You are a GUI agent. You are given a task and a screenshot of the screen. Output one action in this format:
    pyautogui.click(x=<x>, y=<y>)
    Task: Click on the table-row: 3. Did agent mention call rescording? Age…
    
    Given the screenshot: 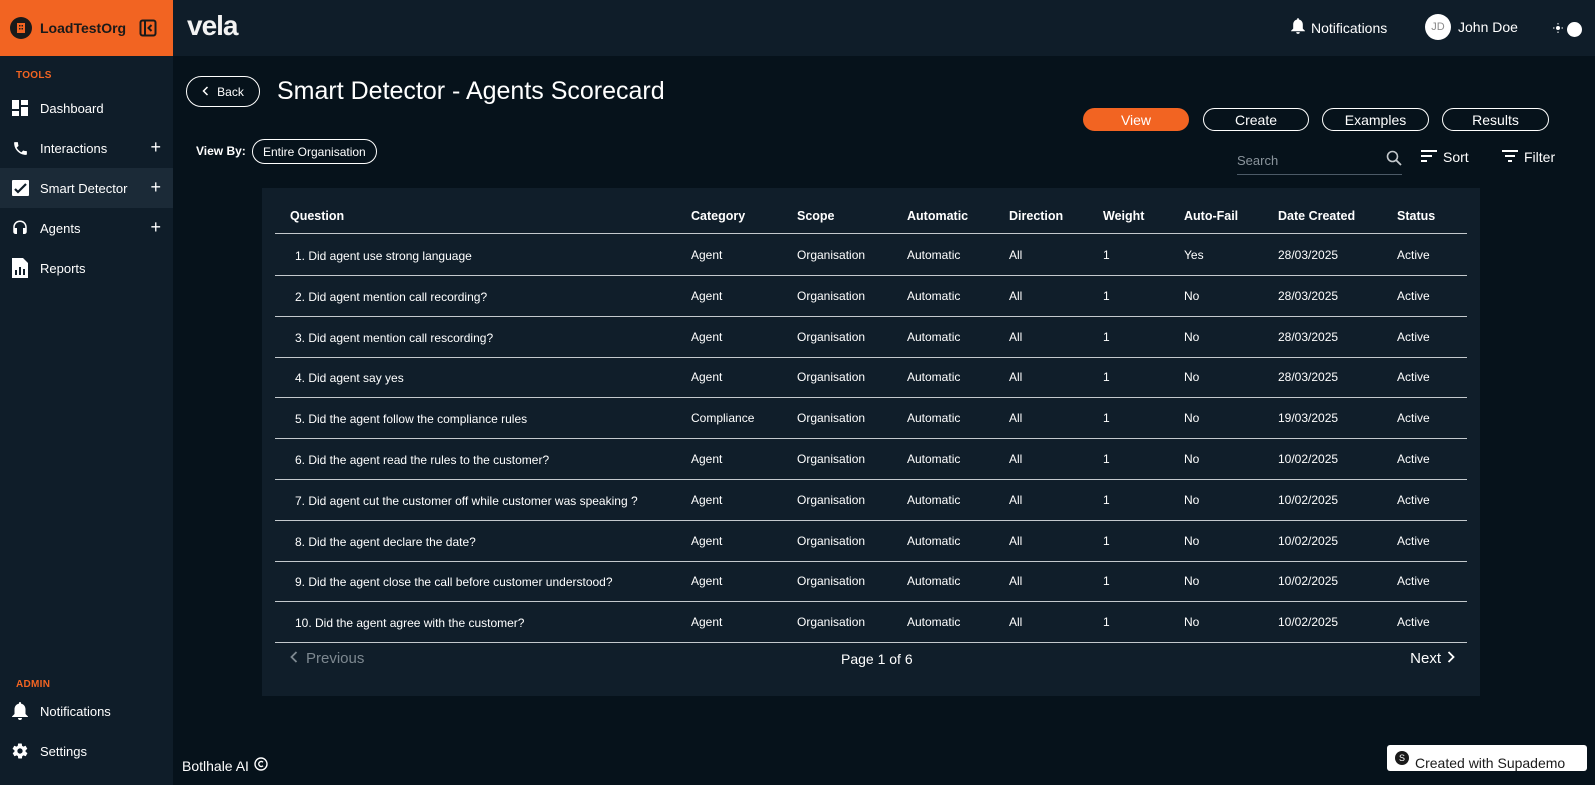 What is the action you would take?
    pyautogui.click(x=871, y=337)
    